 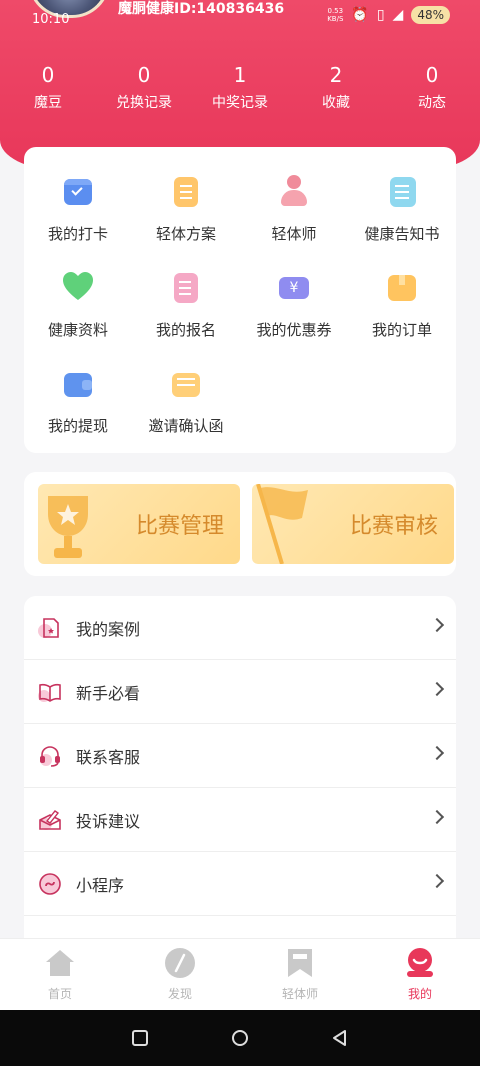 I want to click on stat-value: 1, so click(x=240, y=75).